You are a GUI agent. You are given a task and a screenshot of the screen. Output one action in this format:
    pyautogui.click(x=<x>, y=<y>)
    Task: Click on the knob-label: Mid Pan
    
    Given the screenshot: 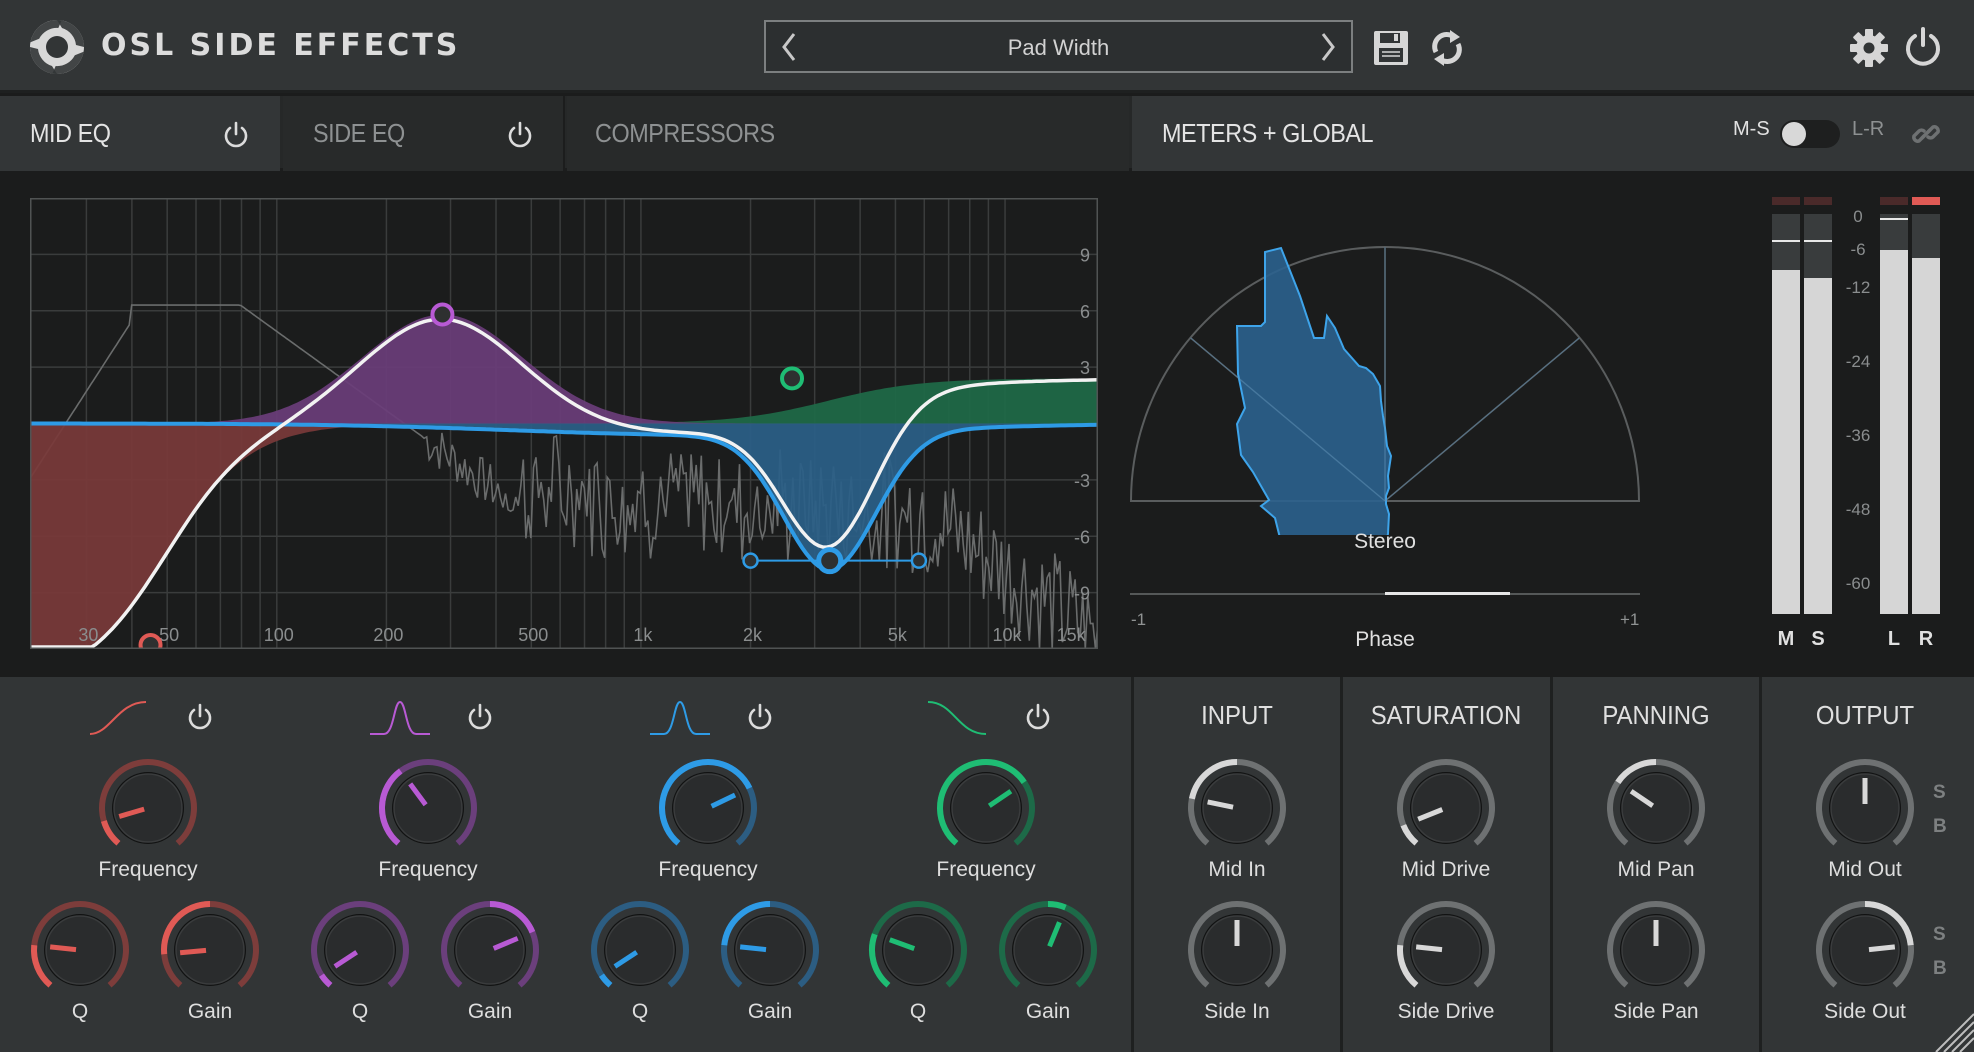 What is the action you would take?
    pyautogui.click(x=1656, y=869)
    